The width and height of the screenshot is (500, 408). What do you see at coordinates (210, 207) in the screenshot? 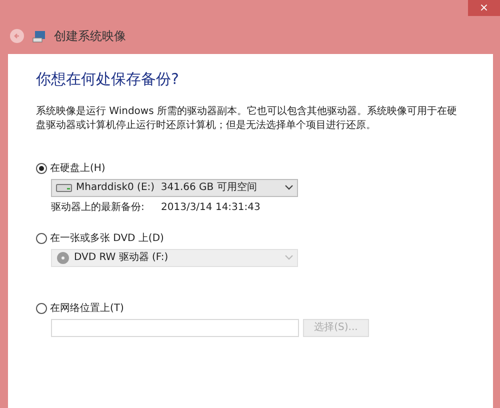
I see `info-value: 2013/3/14 14:31:43` at bounding box center [210, 207].